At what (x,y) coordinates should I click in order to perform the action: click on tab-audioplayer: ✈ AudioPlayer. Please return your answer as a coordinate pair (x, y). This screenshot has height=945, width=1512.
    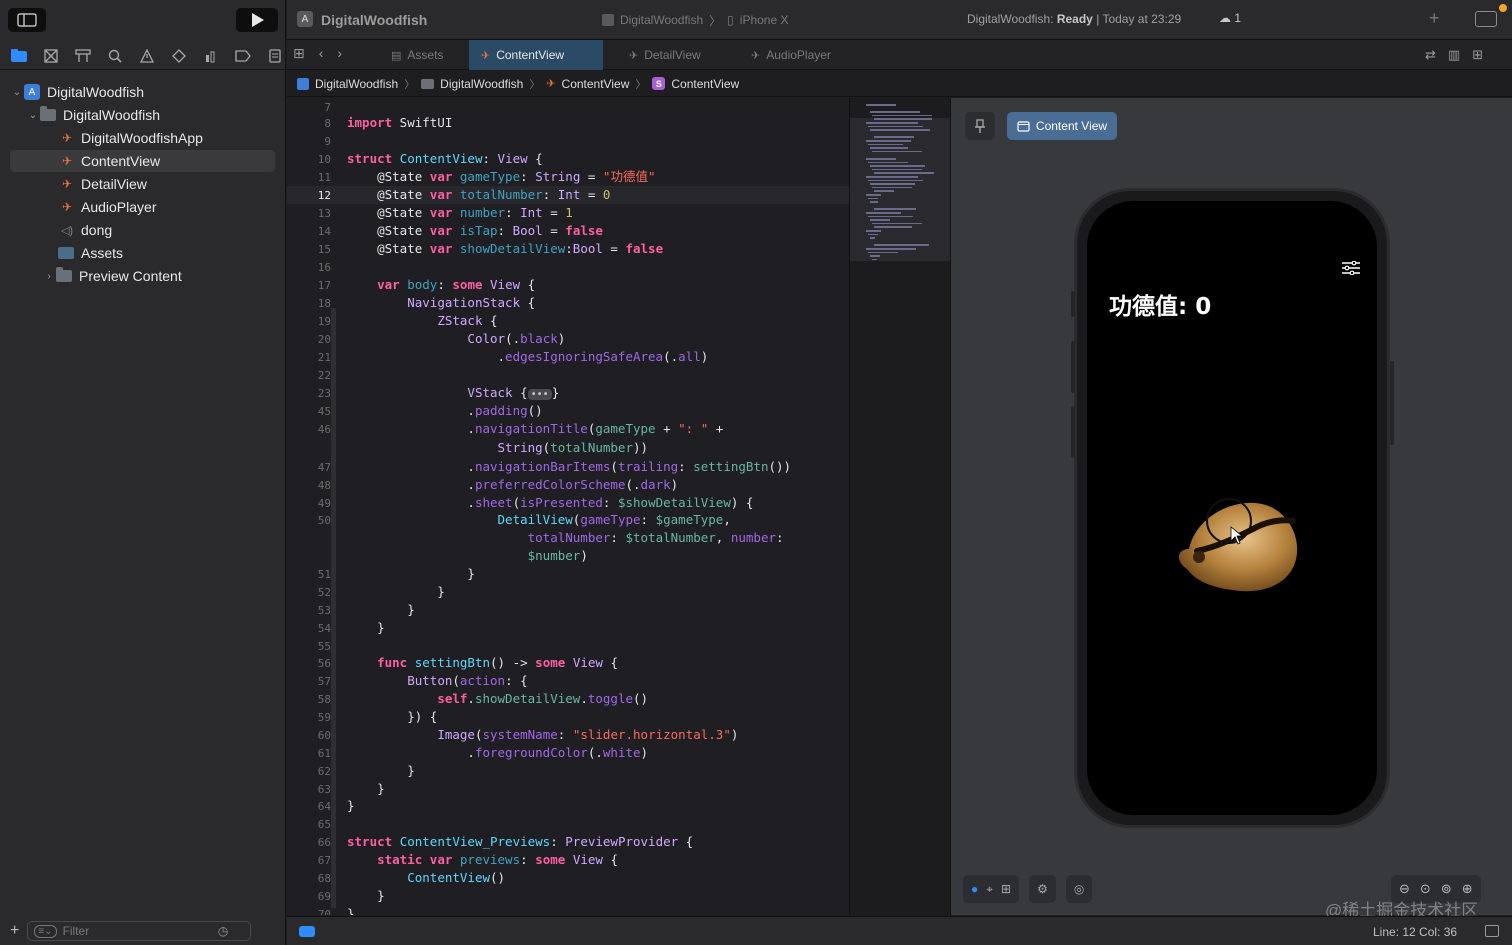
    Looking at the image, I should click on (799, 55).